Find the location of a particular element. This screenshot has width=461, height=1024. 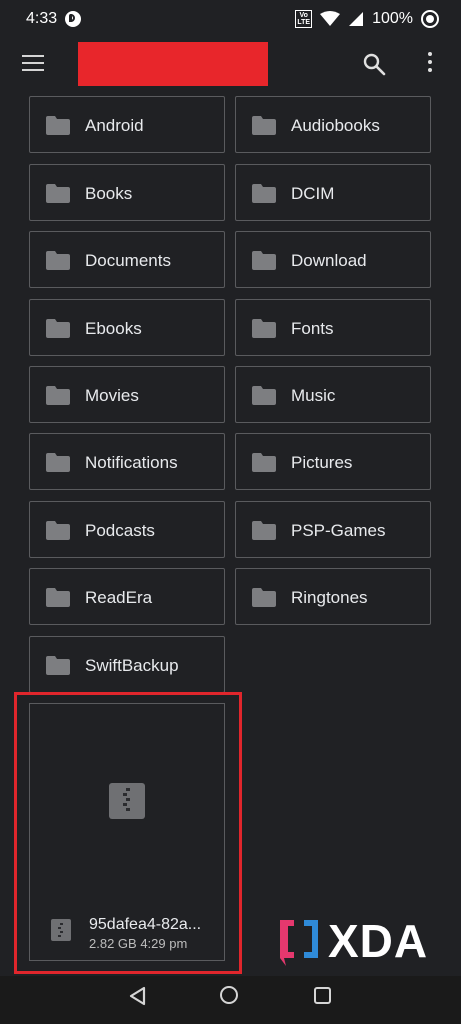

folder-item: Notifications is located at coordinates (127, 461).